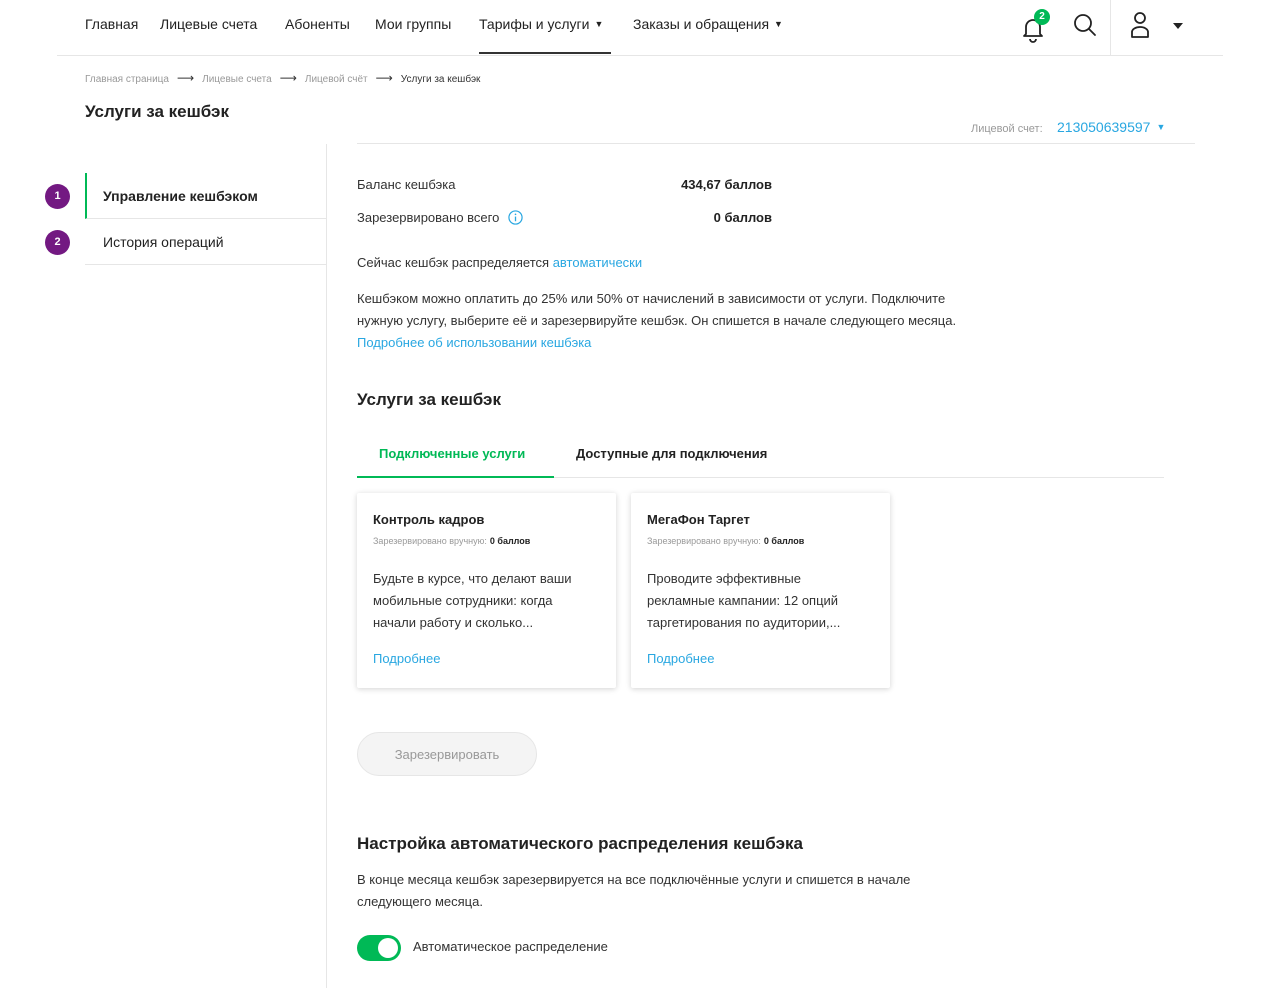 The image size is (1280, 988). Describe the element at coordinates (420, 901) in the screenshot. I see `auto-desc-line-2: следующего месяца.` at that location.